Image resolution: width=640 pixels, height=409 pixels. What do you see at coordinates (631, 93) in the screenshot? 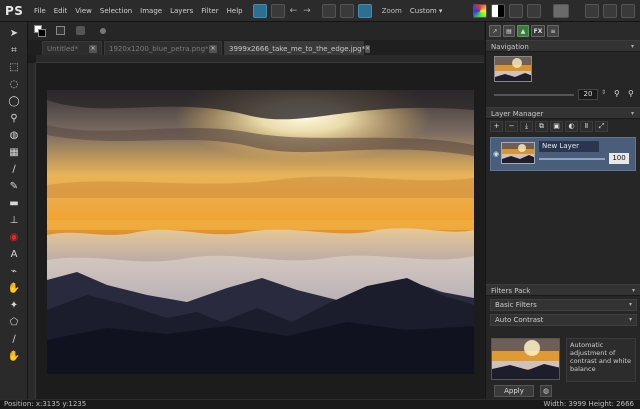
I see `zoom-in-icon: ⚲` at bounding box center [631, 93].